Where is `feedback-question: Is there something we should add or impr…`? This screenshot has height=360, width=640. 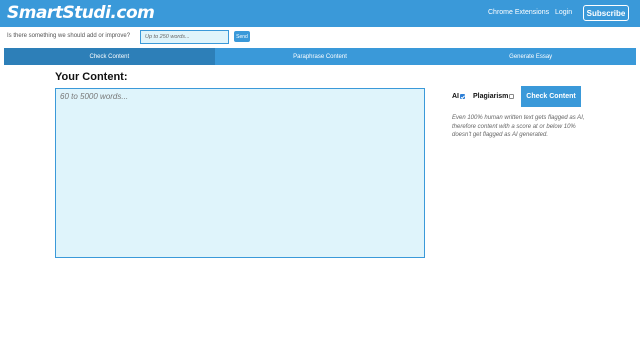
feedback-question: Is there something we should add or impr… is located at coordinates (69, 36).